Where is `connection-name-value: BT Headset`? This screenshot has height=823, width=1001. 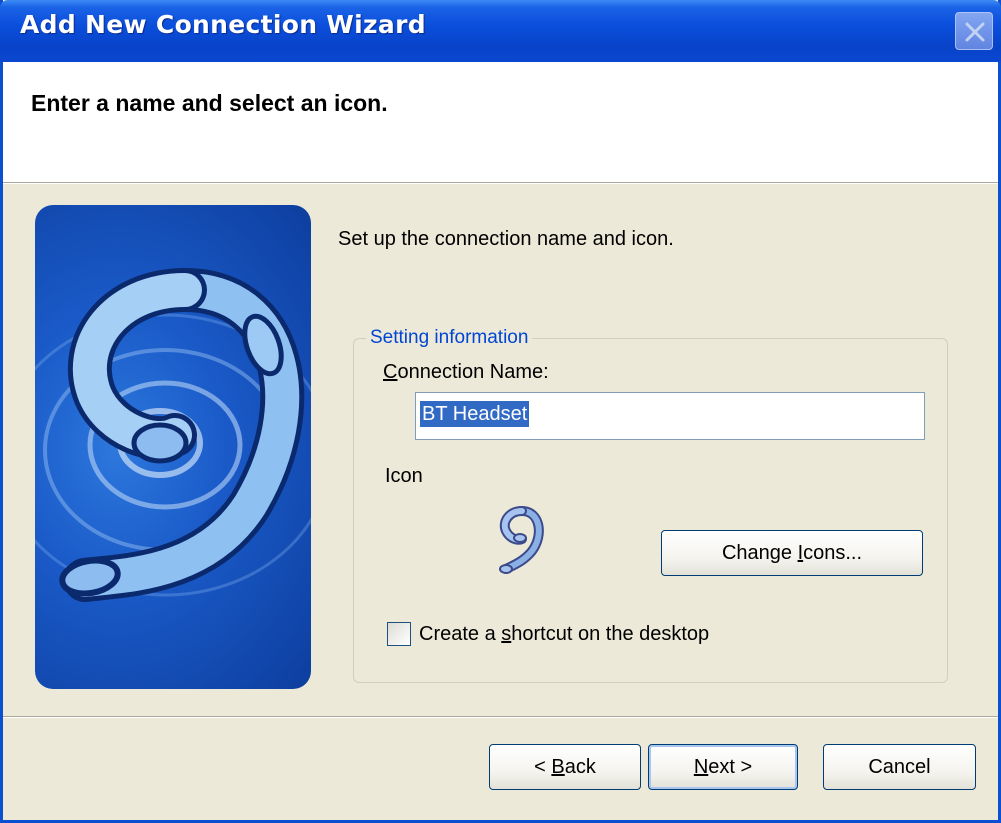 connection-name-value: BT Headset is located at coordinates (475, 414).